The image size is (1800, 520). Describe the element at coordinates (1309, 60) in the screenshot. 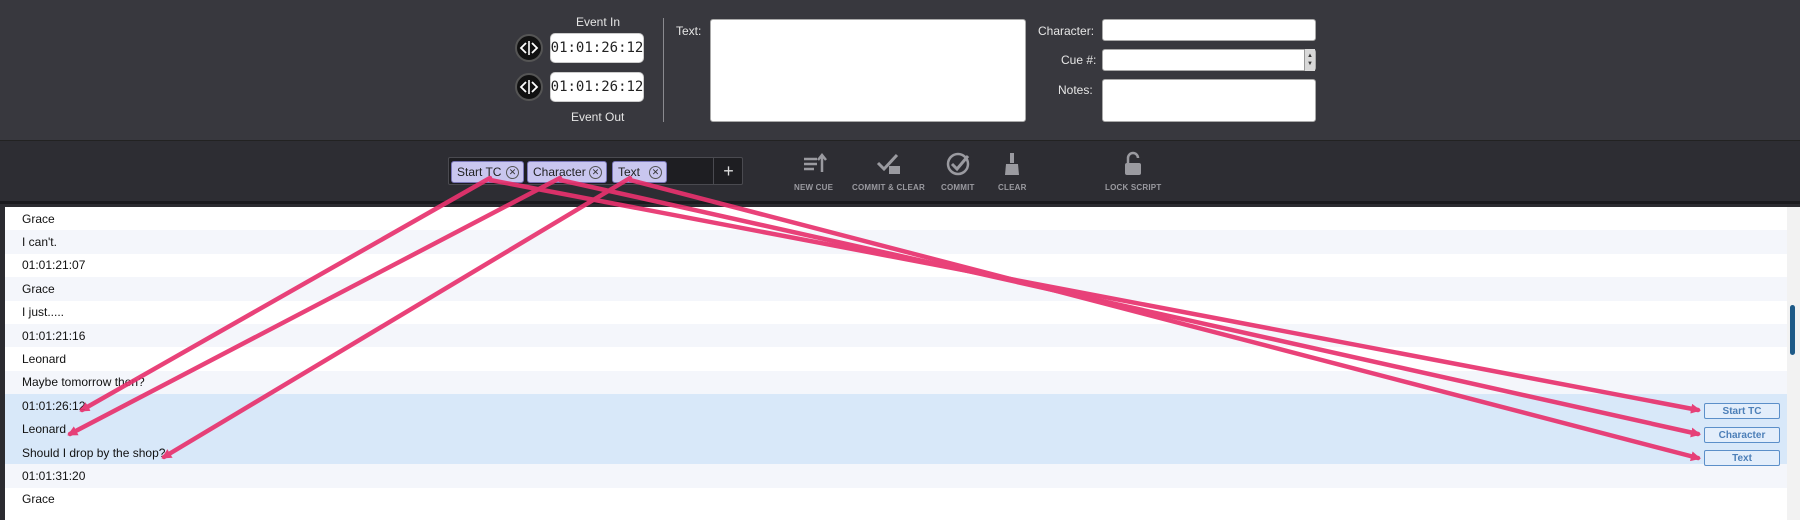

I see `cue-number-stepper: ▲ ▼` at that location.